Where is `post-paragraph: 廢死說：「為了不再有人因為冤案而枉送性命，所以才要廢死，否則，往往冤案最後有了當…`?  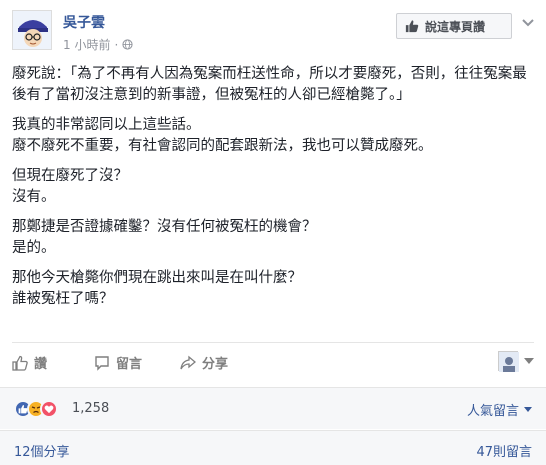 post-paragraph: 廢死說：「為了不再有人因為冤案而枉送性命，所以才要廢死，否則，往往冤案最後有了當… is located at coordinates (269, 84).